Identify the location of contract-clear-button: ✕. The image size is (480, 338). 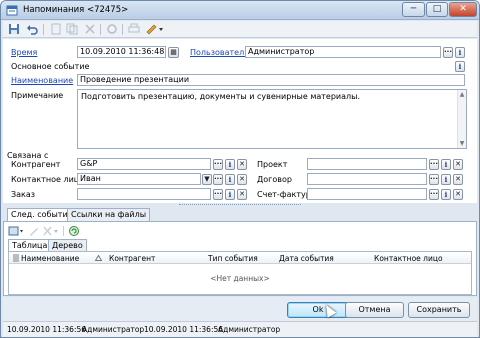
(458, 179).